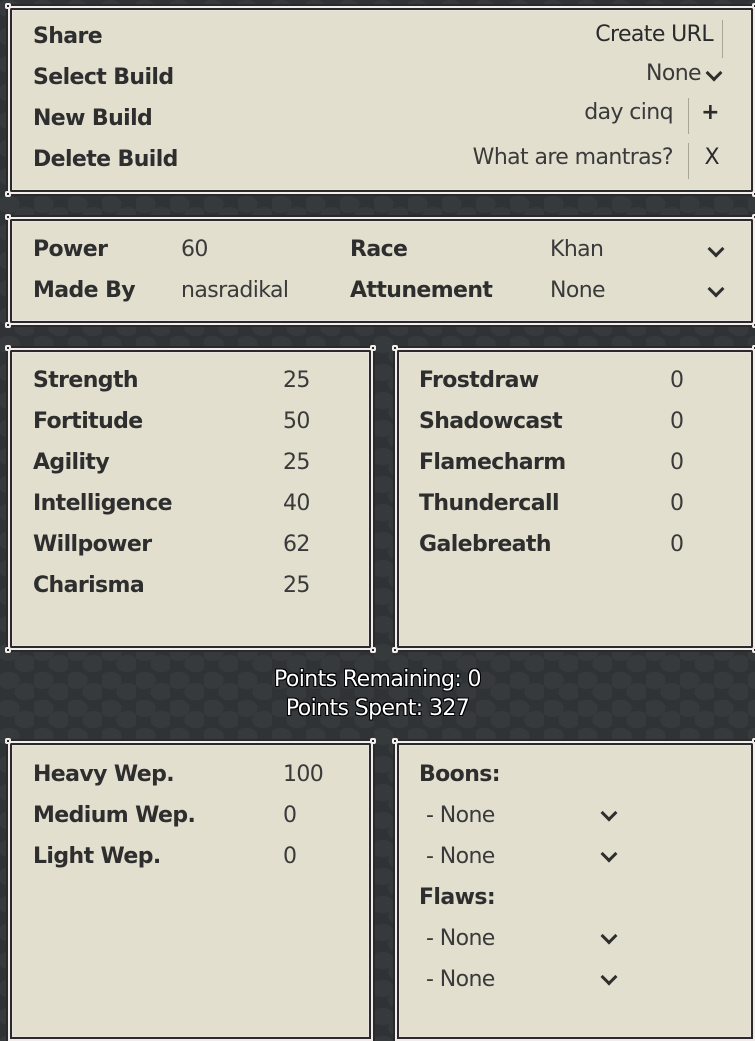  What do you see at coordinates (489, 503) in the screenshot?
I see `attunement-row-label: Thundercall` at bounding box center [489, 503].